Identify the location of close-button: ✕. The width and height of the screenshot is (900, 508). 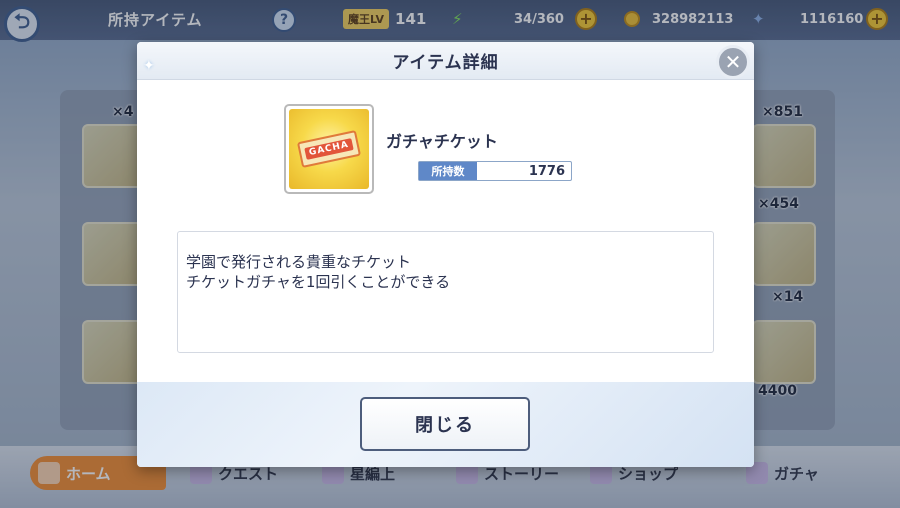
(733, 62).